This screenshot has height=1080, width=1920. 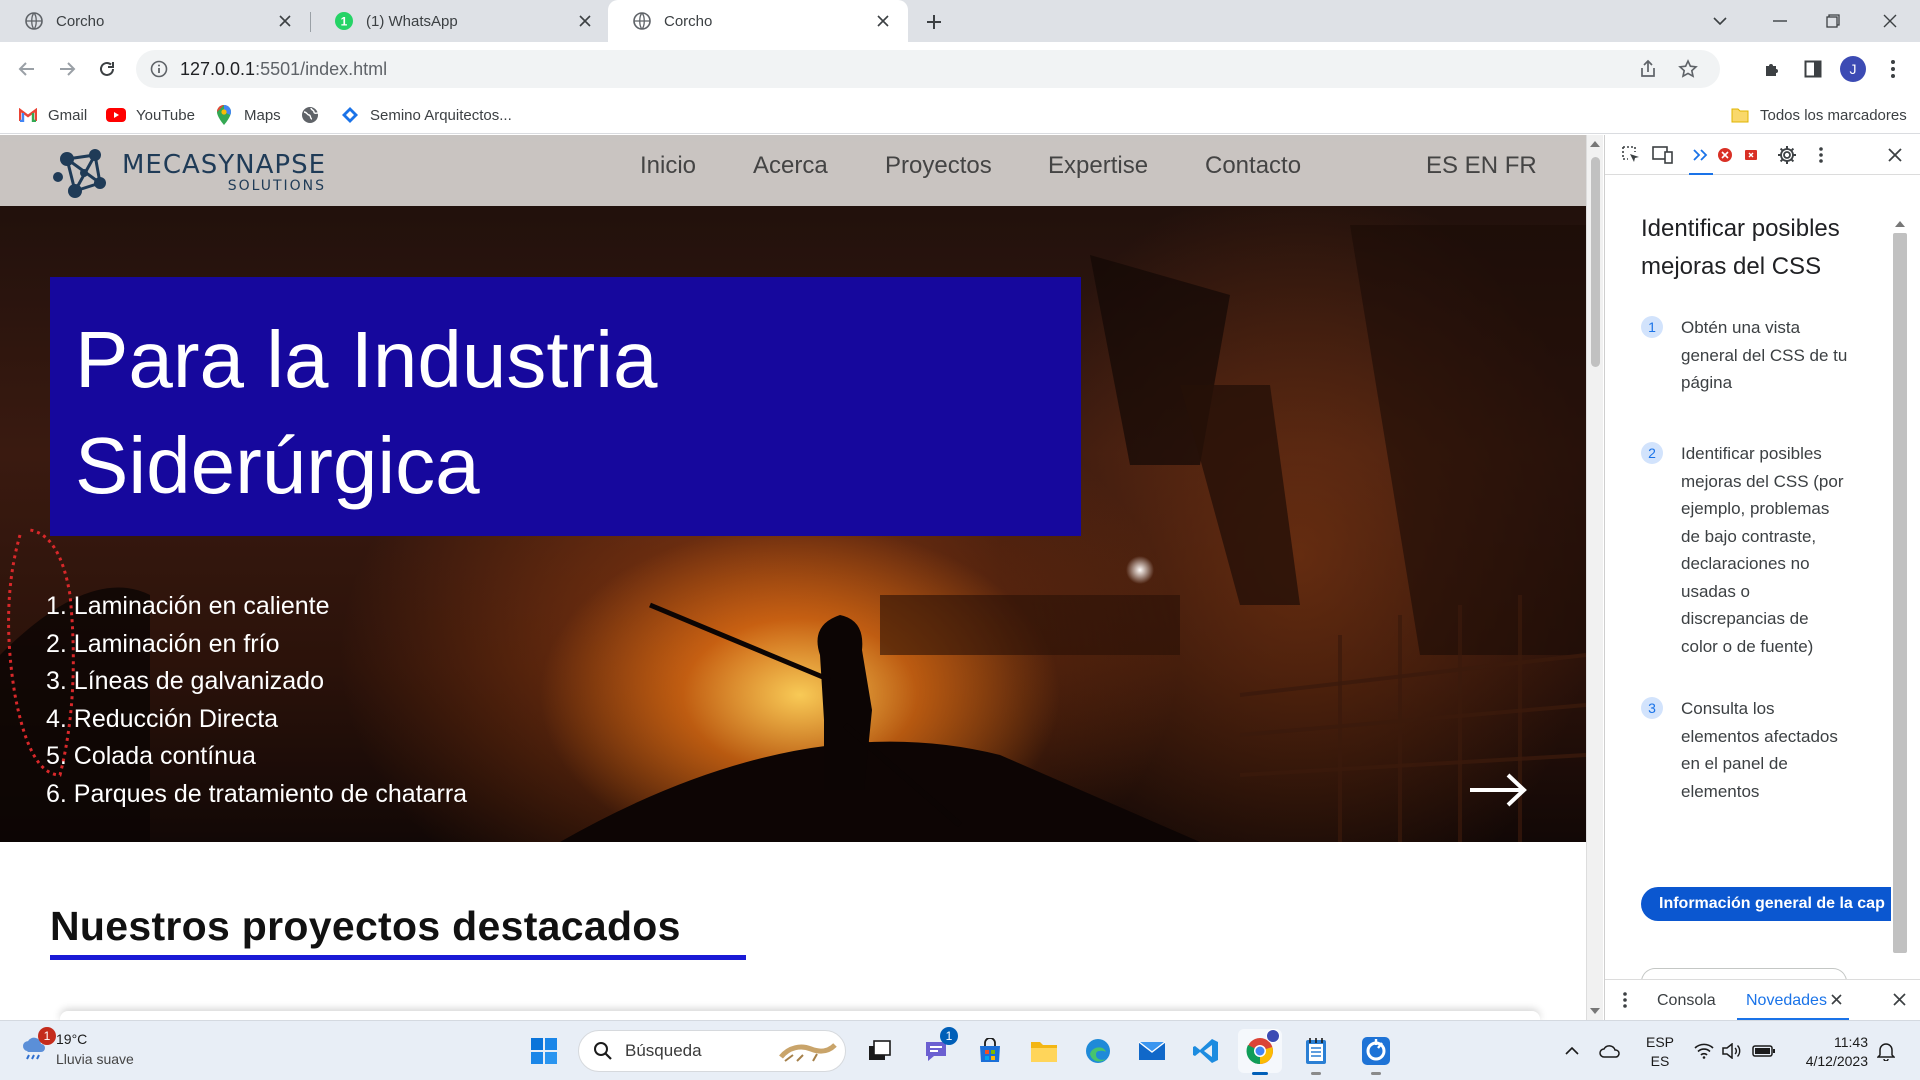 I want to click on battery-icon, so click(x=1763, y=1051).